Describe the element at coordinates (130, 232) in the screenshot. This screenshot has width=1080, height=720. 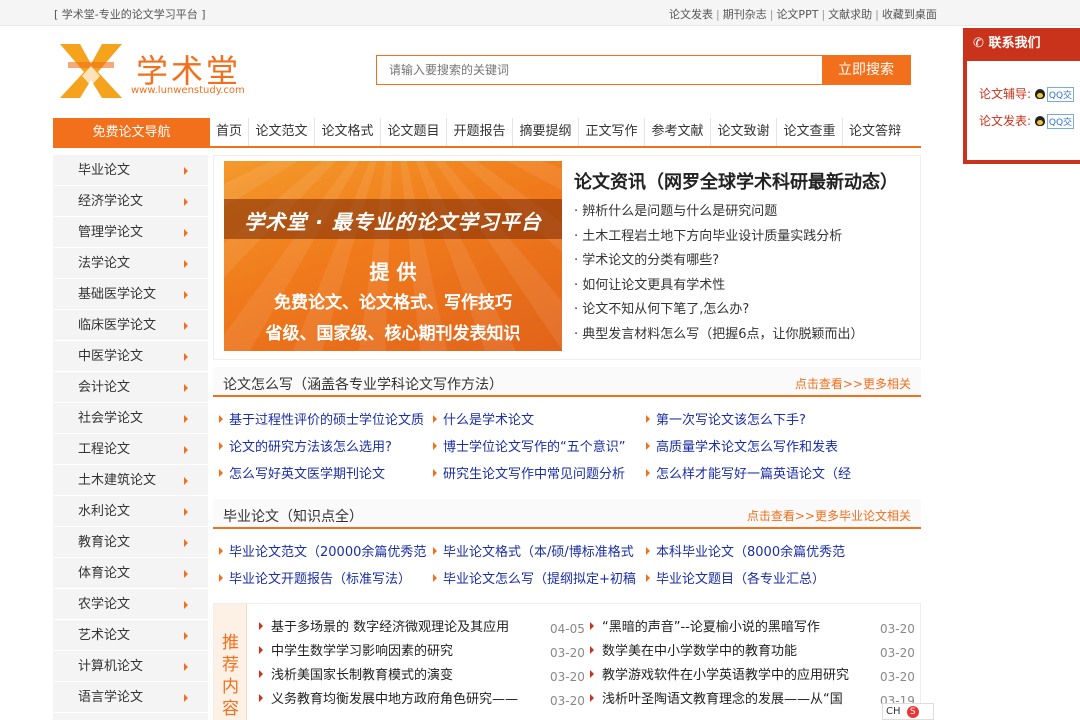
I see `sidebar-item: 管理学论文` at that location.